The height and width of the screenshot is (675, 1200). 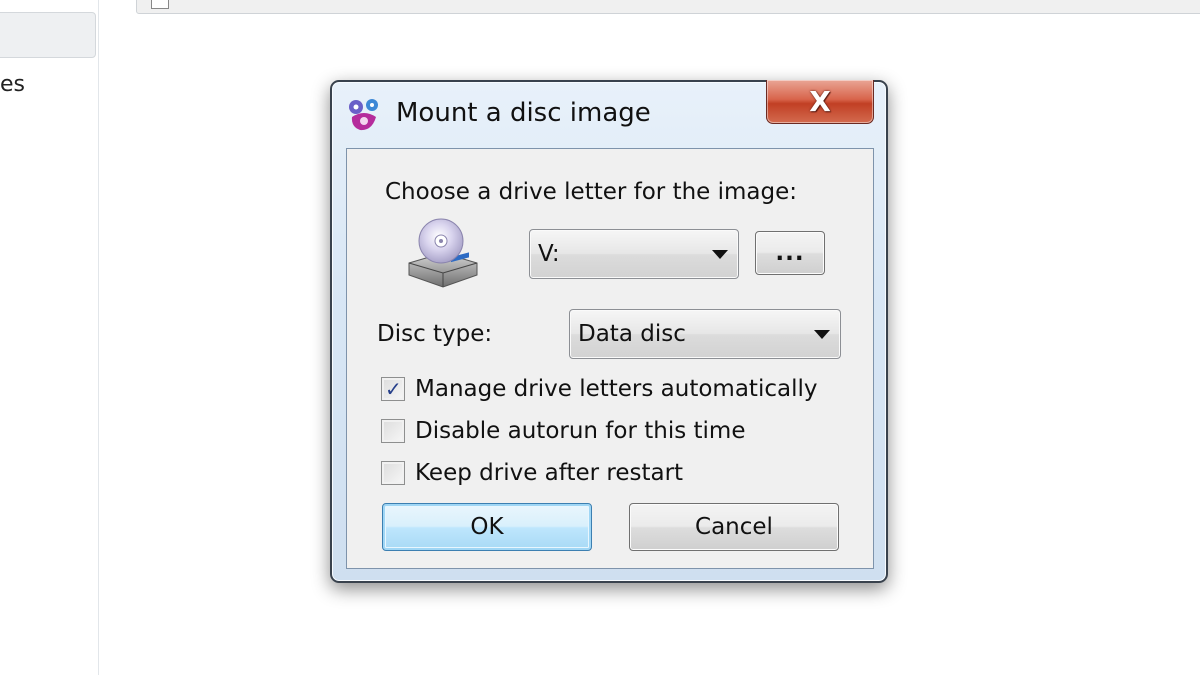 I want to click on cancel-button: Cancel, so click(x=734, y=527).